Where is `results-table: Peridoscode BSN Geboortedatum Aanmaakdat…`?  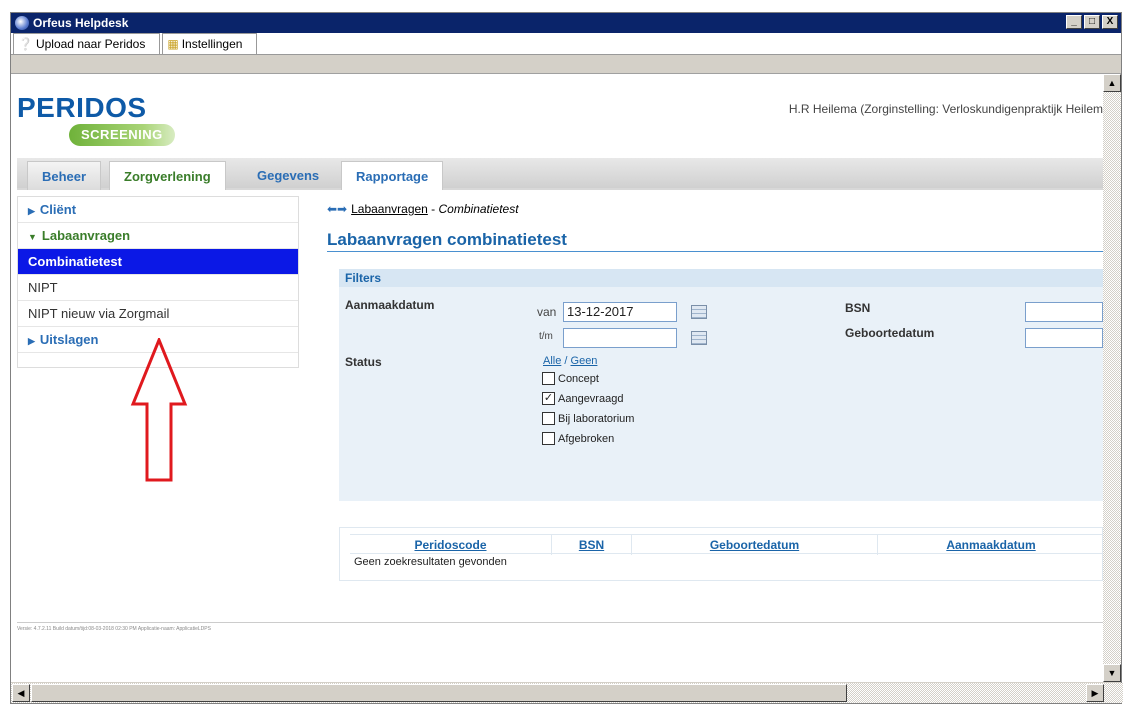
results-table: Peridoscode BSN Geboortedatum Aanmaakdat… is located at coordinates (721, 554).